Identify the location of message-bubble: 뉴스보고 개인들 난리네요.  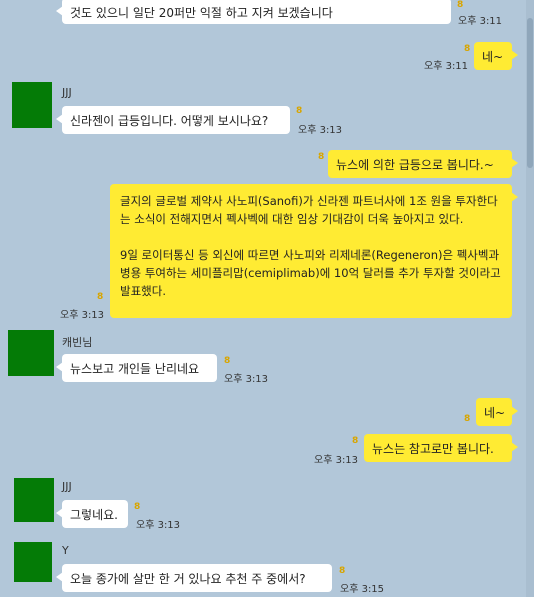
(136, 368).